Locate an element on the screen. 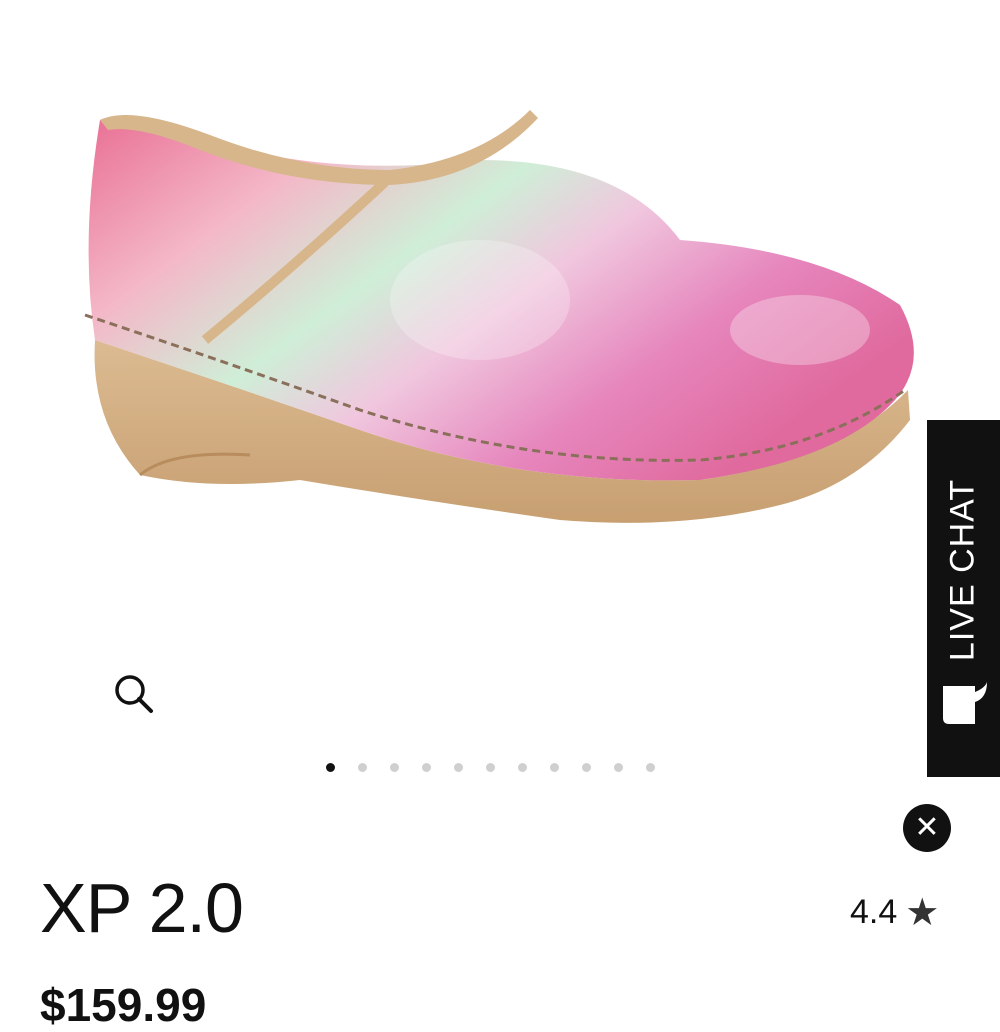 The image size is (1000, 1032). product-rating: 4.4 ★ is located at coordinates (894, 912).